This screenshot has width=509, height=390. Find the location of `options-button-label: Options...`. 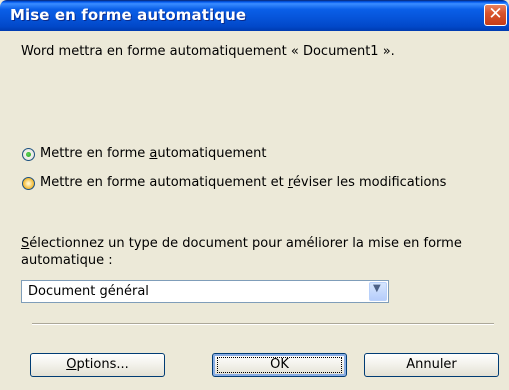

options-button-label: Options... is located at coordinates (97, 364).